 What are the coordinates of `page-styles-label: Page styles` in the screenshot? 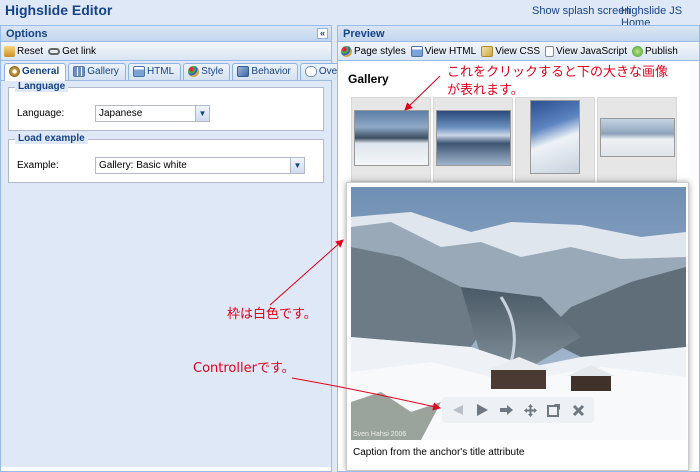 It's located at (380, 51).